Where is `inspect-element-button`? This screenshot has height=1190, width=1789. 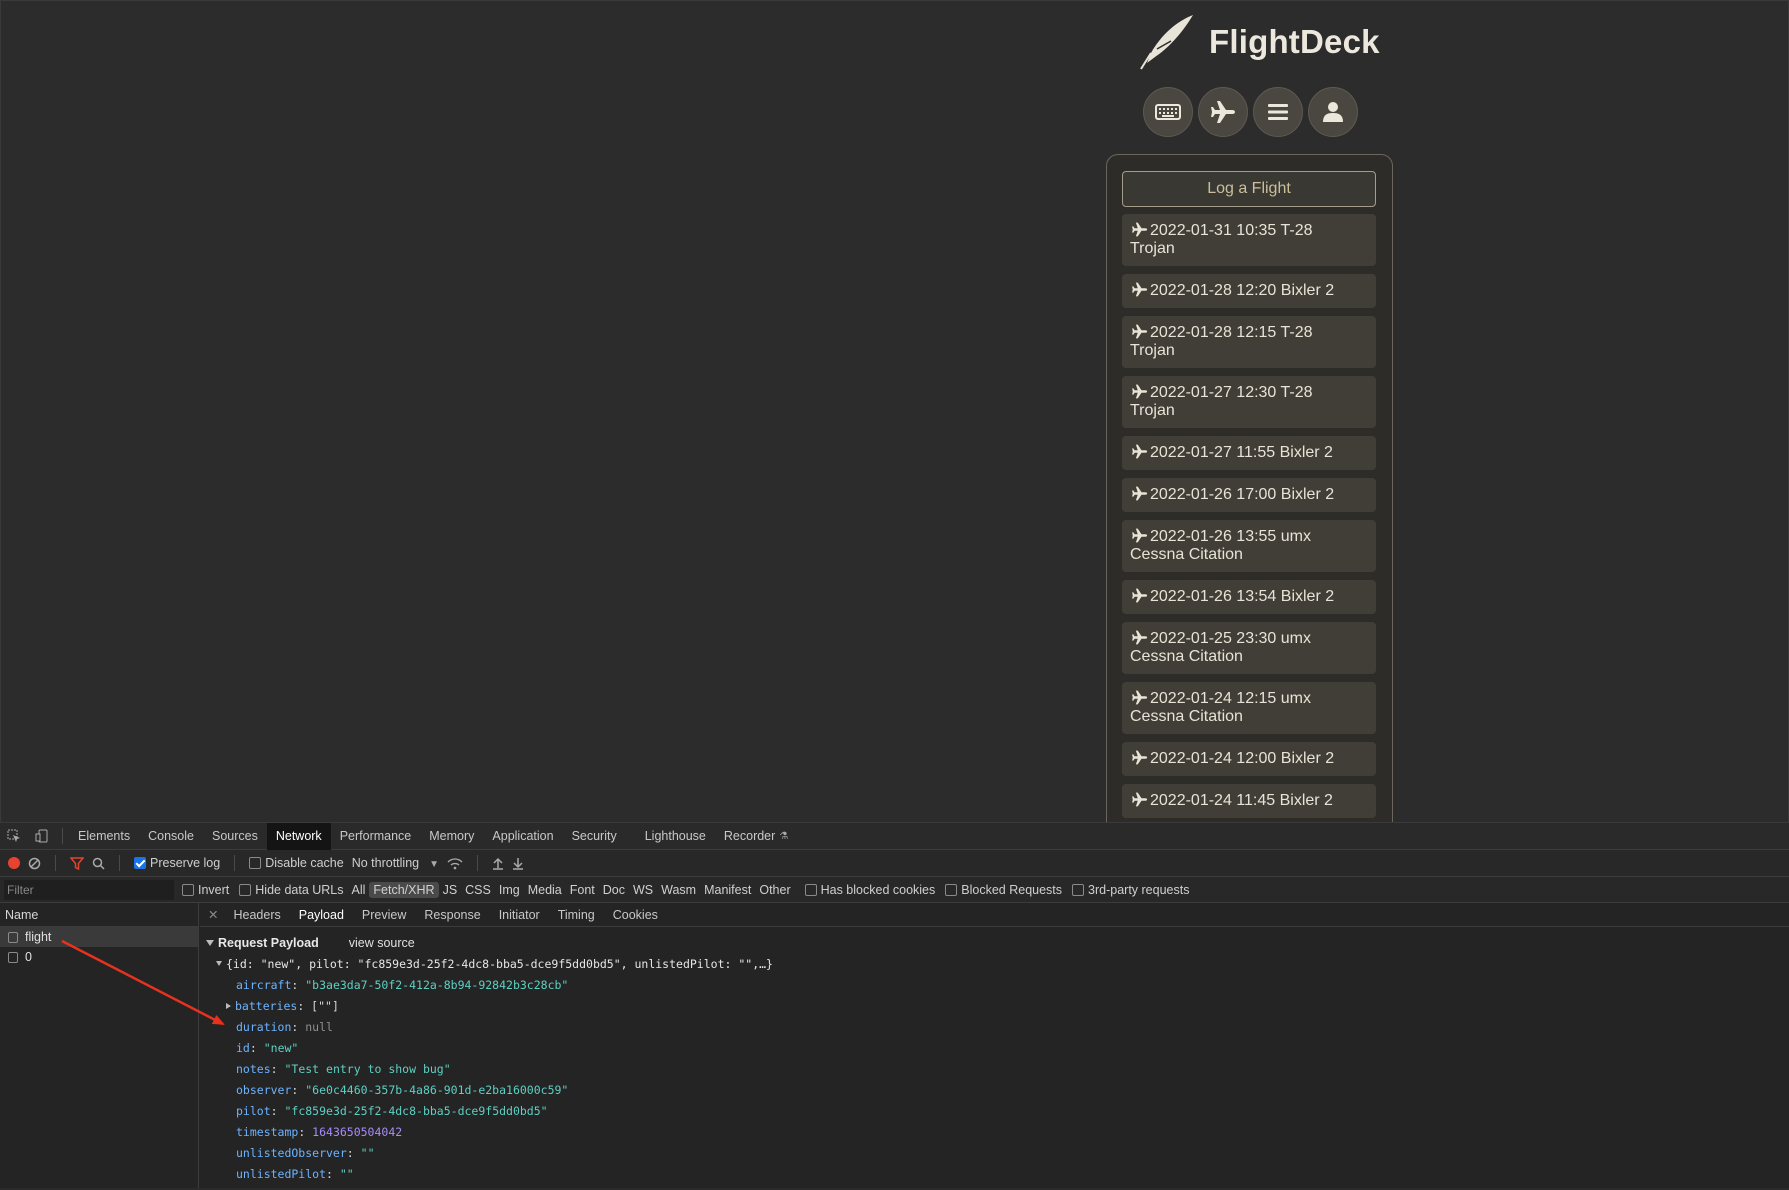 inspect-element-button is located at coordinates (14, 836).